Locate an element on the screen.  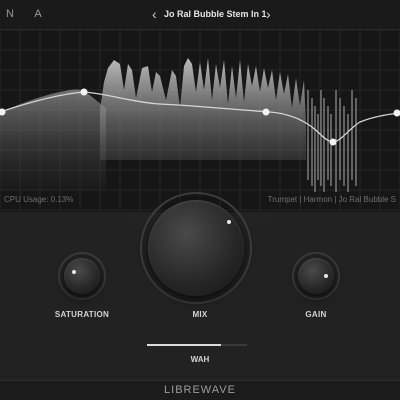
chevron-left-icon: ‹ is located at coordinates (154, 14).